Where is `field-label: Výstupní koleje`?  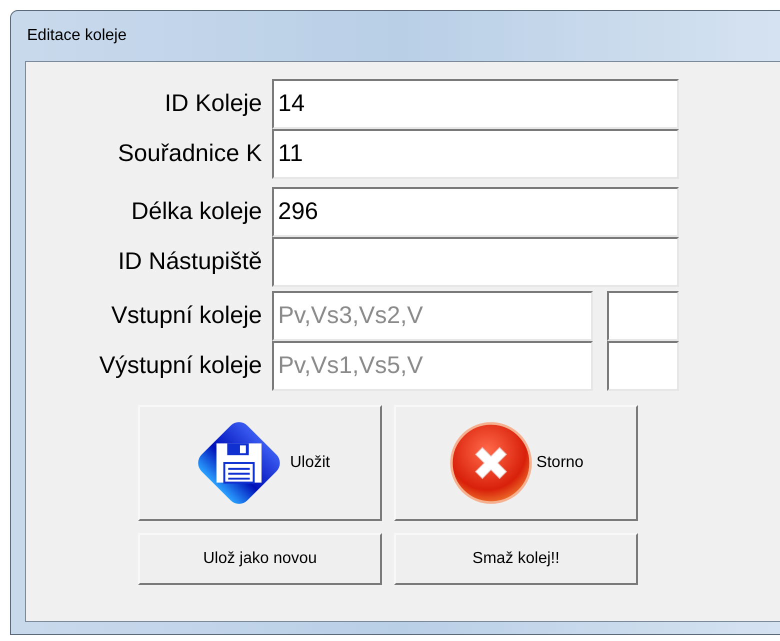 field-label: Výstupní koleje is located at coordinates (180, 366).